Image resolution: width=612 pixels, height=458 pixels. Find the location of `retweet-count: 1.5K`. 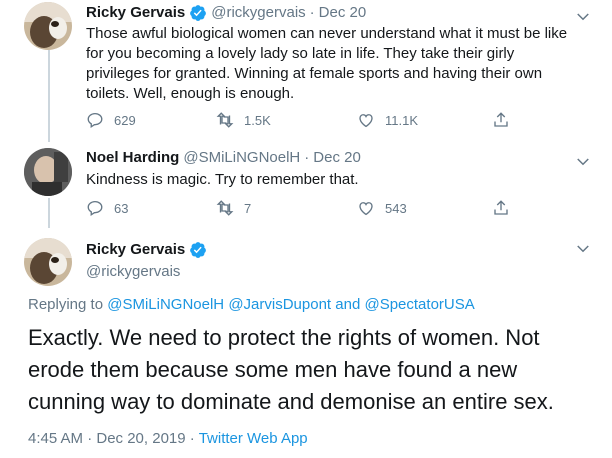

retweet-count: 1.5K is located at coordinates (257, 120).